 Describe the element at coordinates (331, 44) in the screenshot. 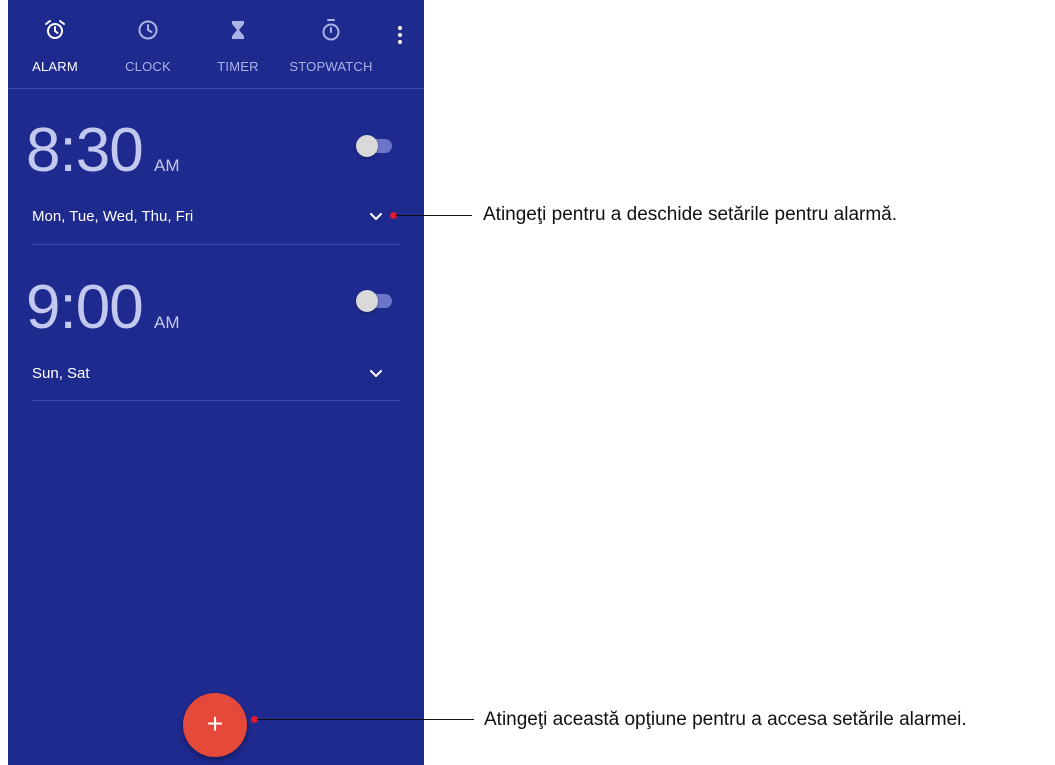

I see `tab-stopwatch: STOPWATCH` at that location.